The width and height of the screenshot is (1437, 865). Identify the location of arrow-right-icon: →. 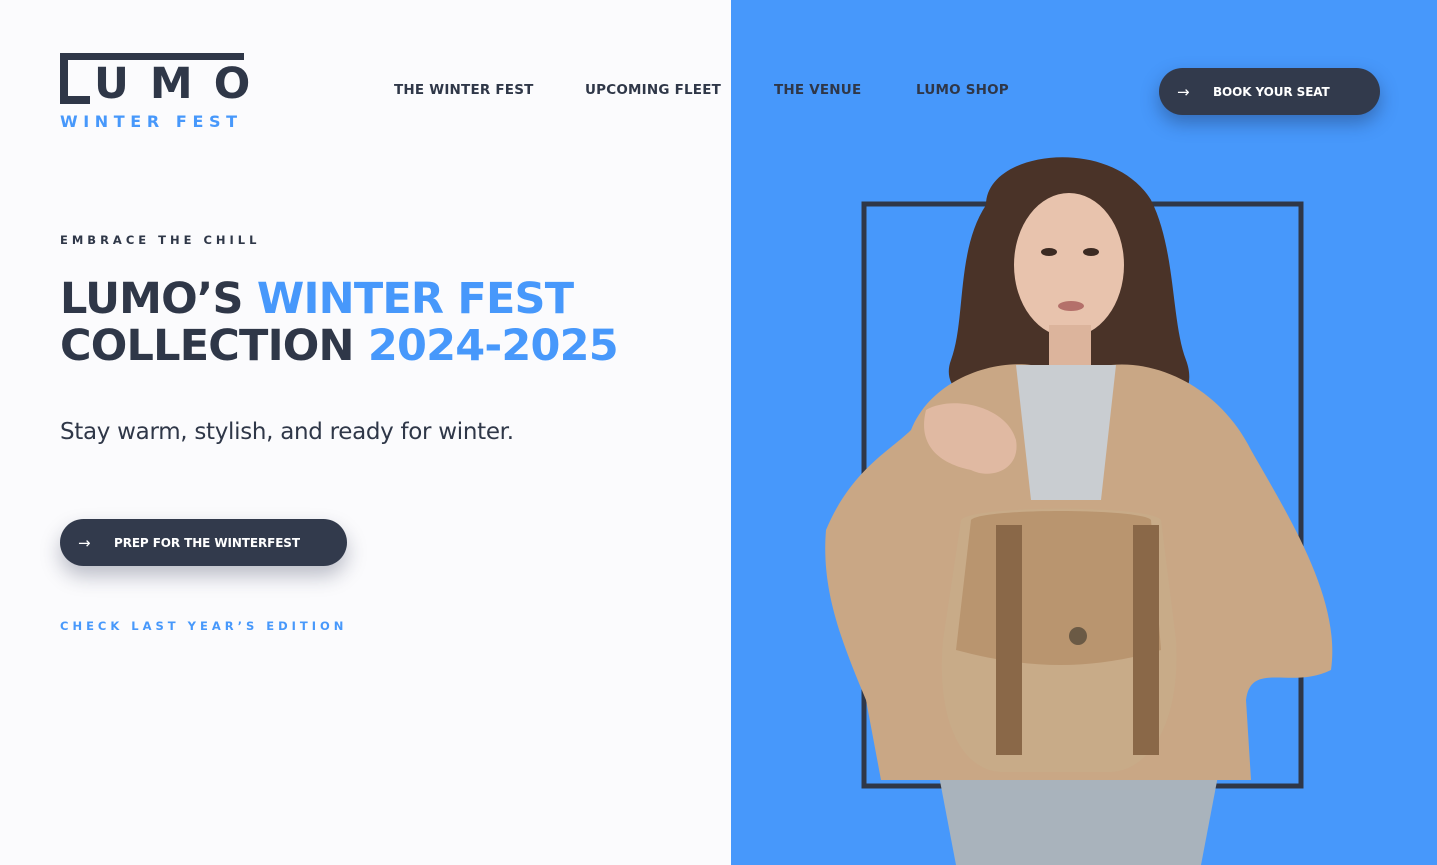
(84, 542).